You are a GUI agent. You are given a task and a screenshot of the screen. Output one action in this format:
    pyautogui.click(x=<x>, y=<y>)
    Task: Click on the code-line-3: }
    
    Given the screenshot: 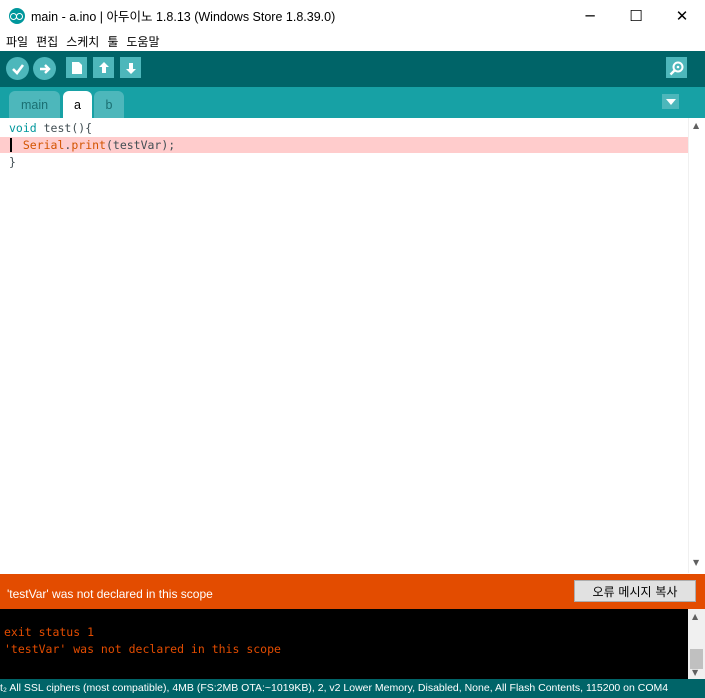 What is the action you would take?
    pyautogui.click(x=12, y=162)
    